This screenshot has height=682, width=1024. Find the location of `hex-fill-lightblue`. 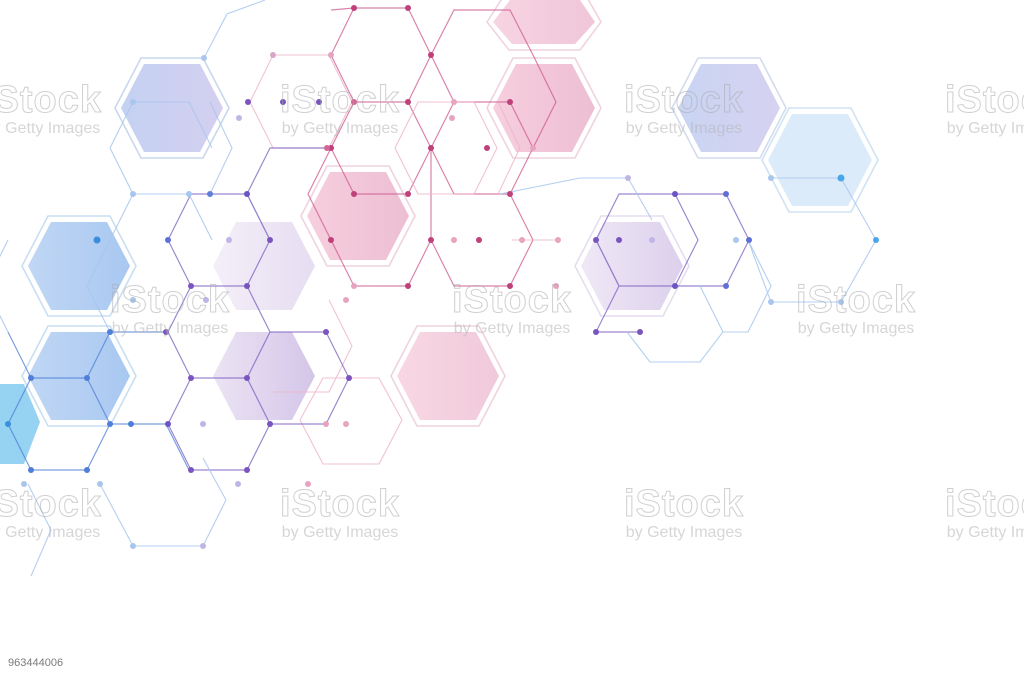

hex-fill-lightblue is located at coordinates (820, 160).